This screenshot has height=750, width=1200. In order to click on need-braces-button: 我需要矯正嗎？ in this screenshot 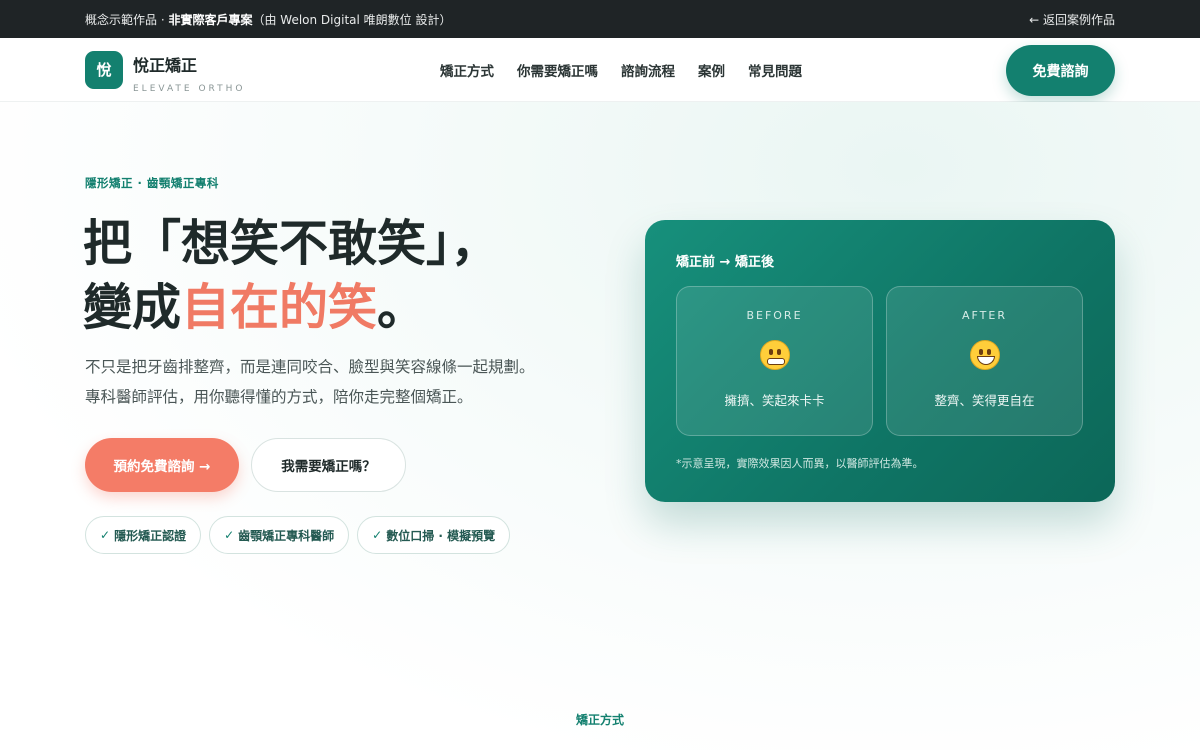, I will do `click(328, 465)`.